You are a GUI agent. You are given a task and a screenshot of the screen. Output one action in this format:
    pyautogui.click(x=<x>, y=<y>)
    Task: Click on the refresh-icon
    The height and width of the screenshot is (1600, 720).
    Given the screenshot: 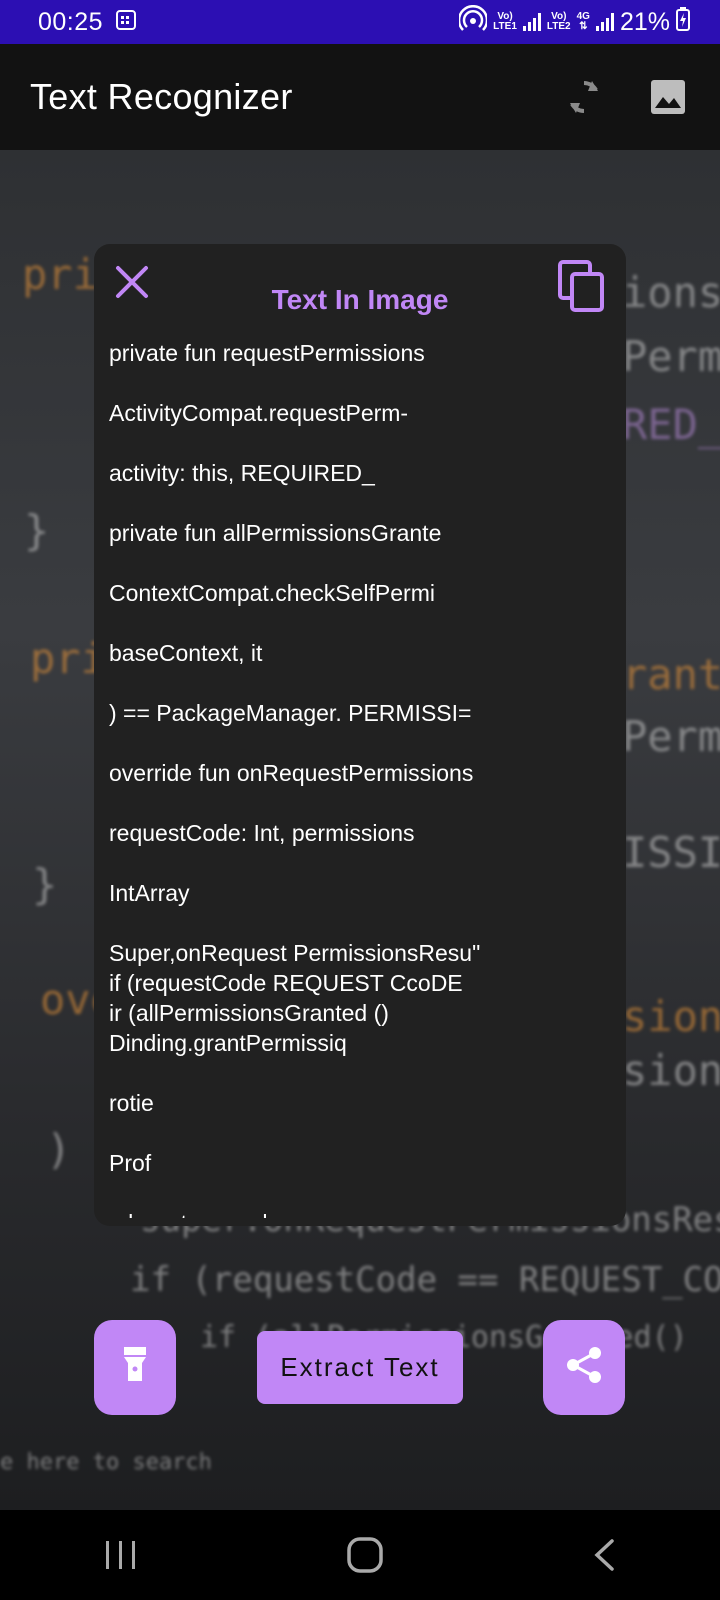 What is the action you would take?
    pyautogui.click(x=584, y=97)
    